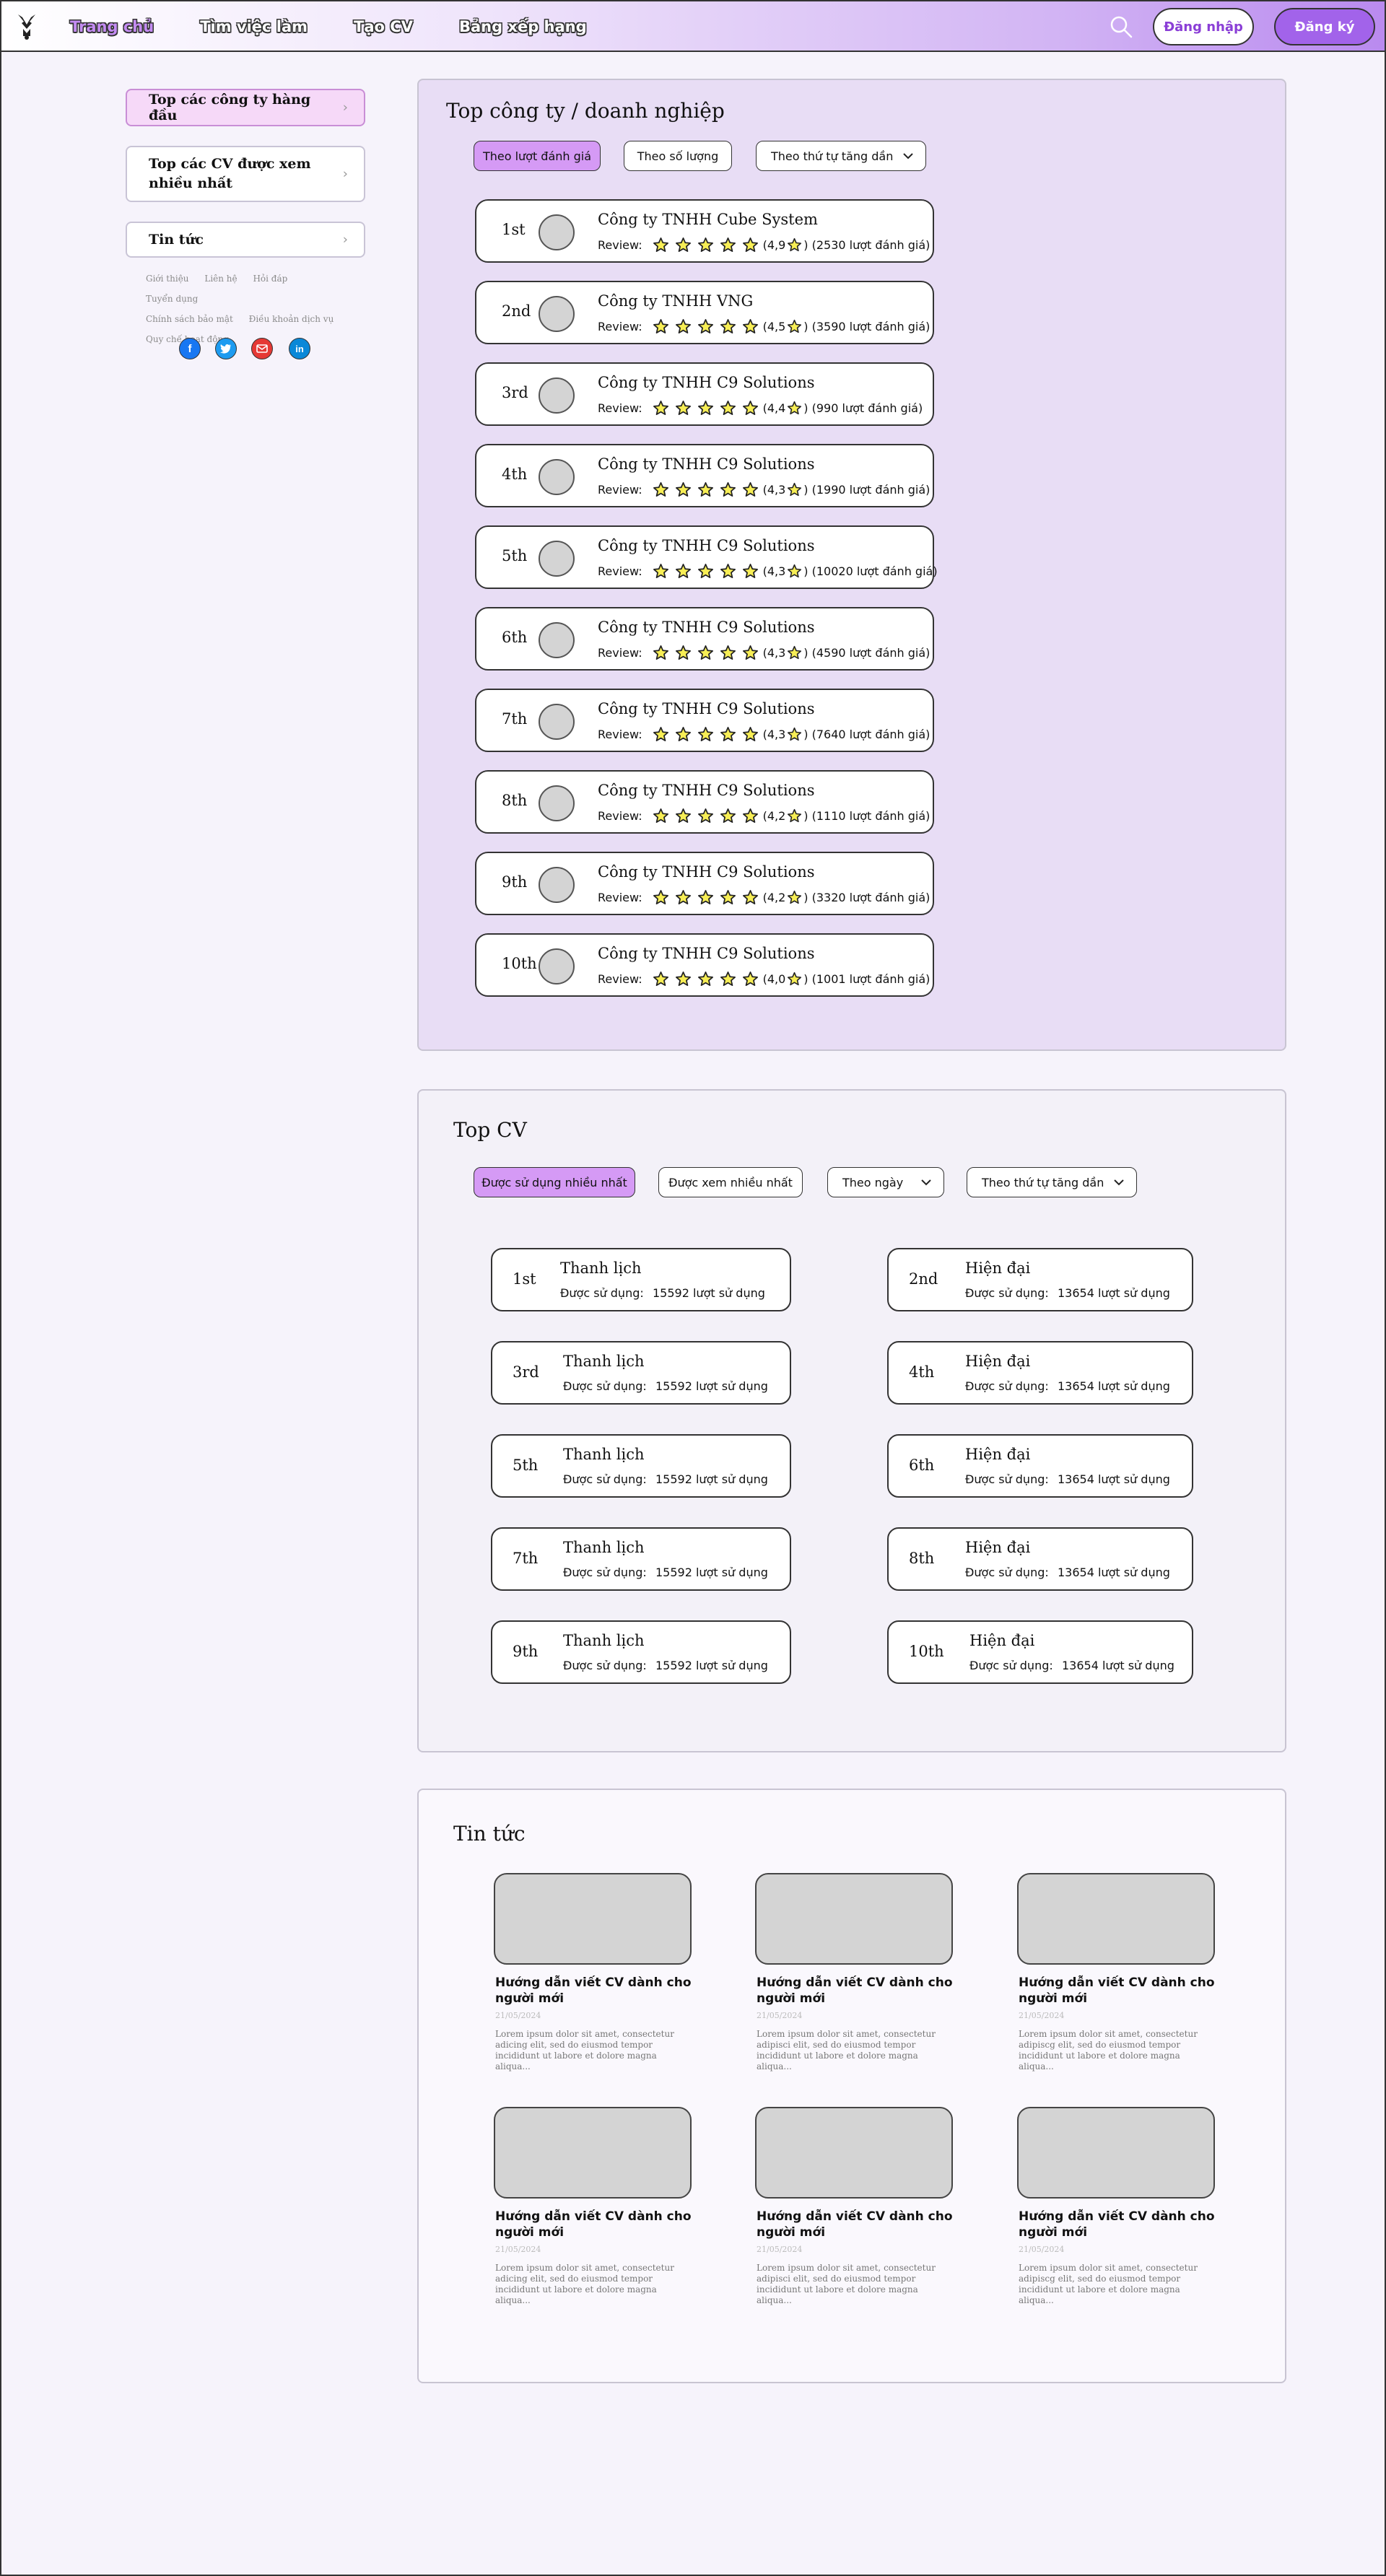  I want to click on nav-find-jobs: Tìm việc làm, so click(254, 26).